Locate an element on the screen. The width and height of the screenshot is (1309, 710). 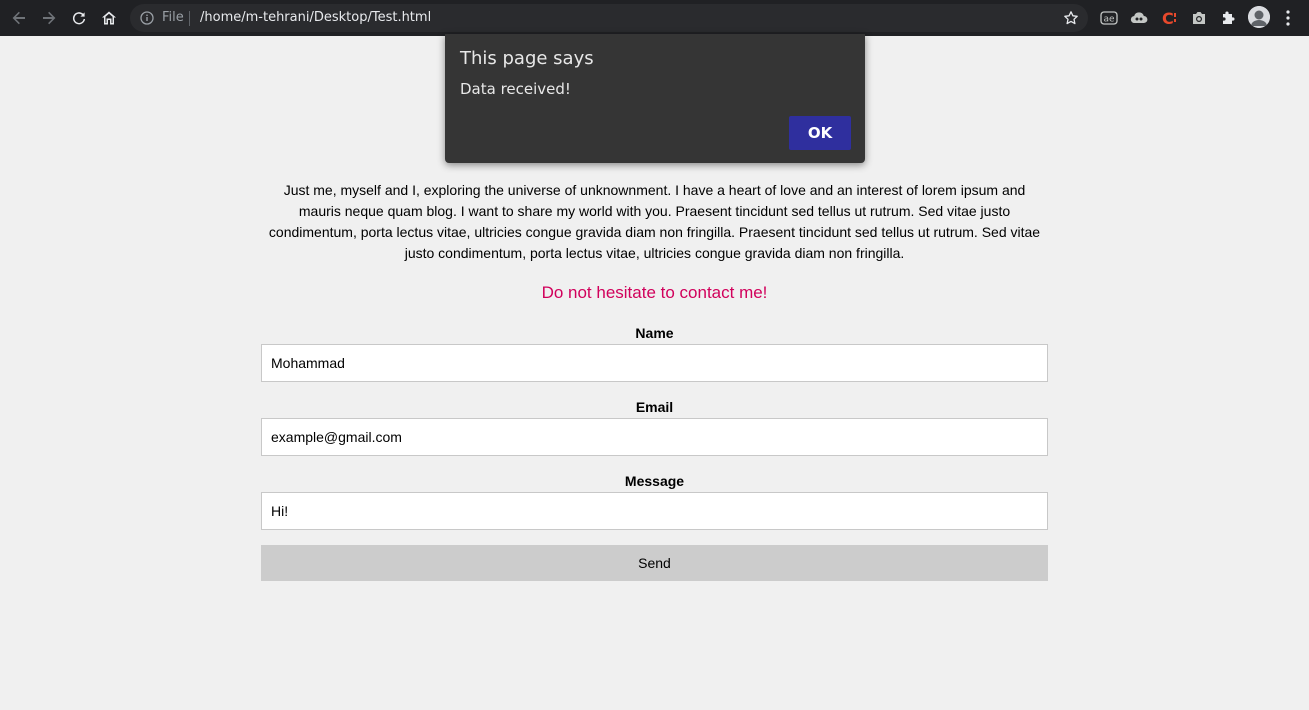
cloud-extension-icon is located at coordinates (1139, 18).